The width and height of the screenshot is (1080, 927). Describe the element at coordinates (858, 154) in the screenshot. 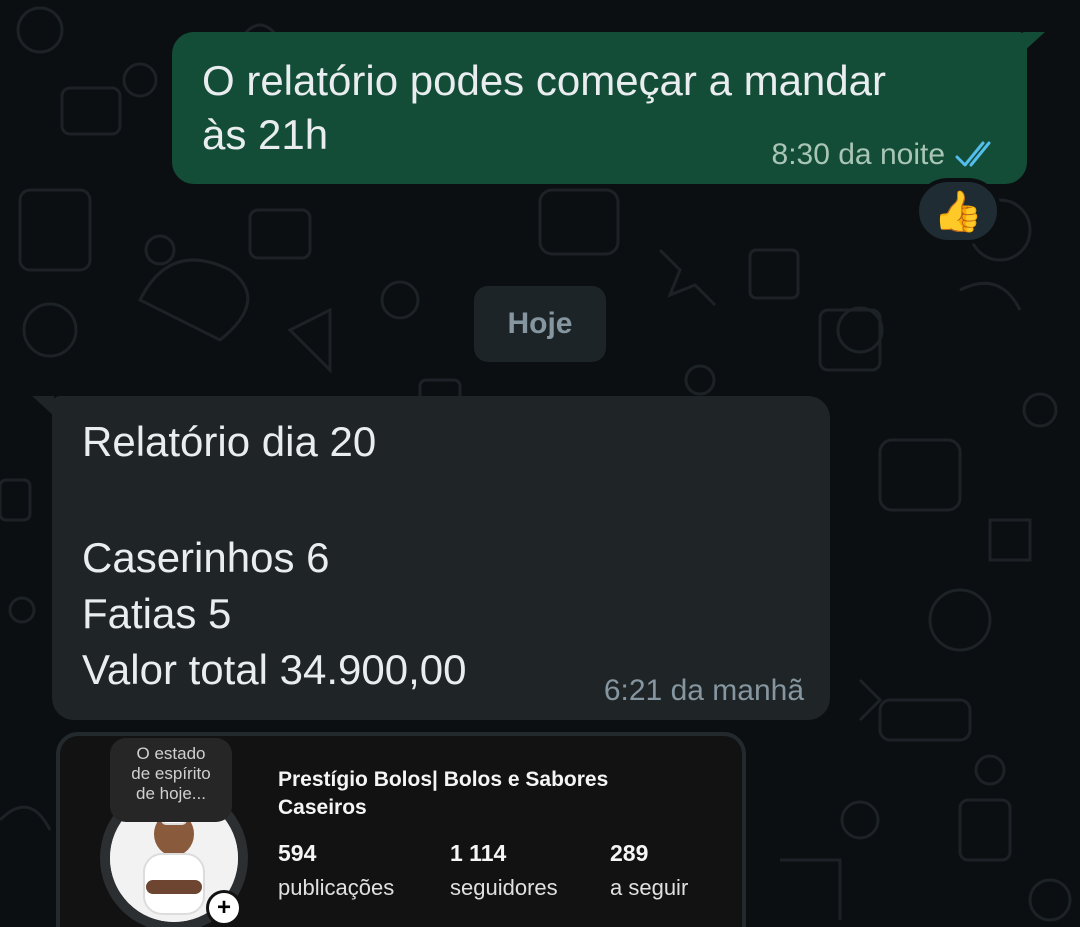

I see `message-time: 8:30 da noite` at that location.